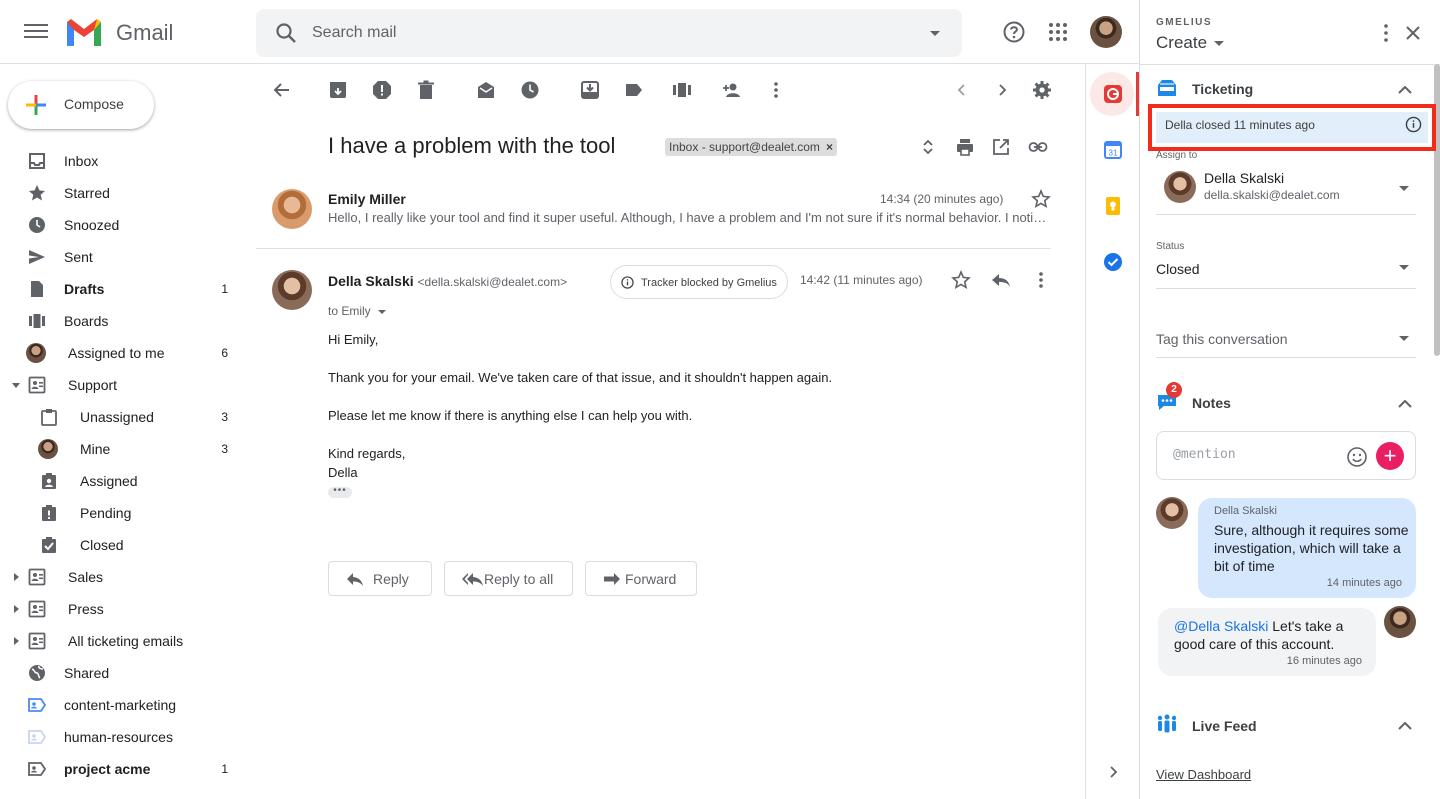 The image size is (1440, 799). Describe the element at coordinates (128, 417) in the screenshot. I see `nav-item-unassigned: Unassigned 3` at that location.